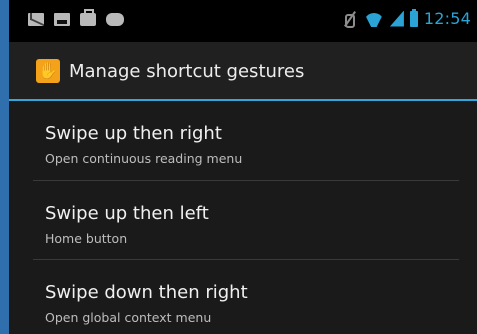 Image resolution: width=477 pixels, height=334 pixels. Describe the element at coordinates (36, 19) in the screenshot. I see `mail-icon` at that location.